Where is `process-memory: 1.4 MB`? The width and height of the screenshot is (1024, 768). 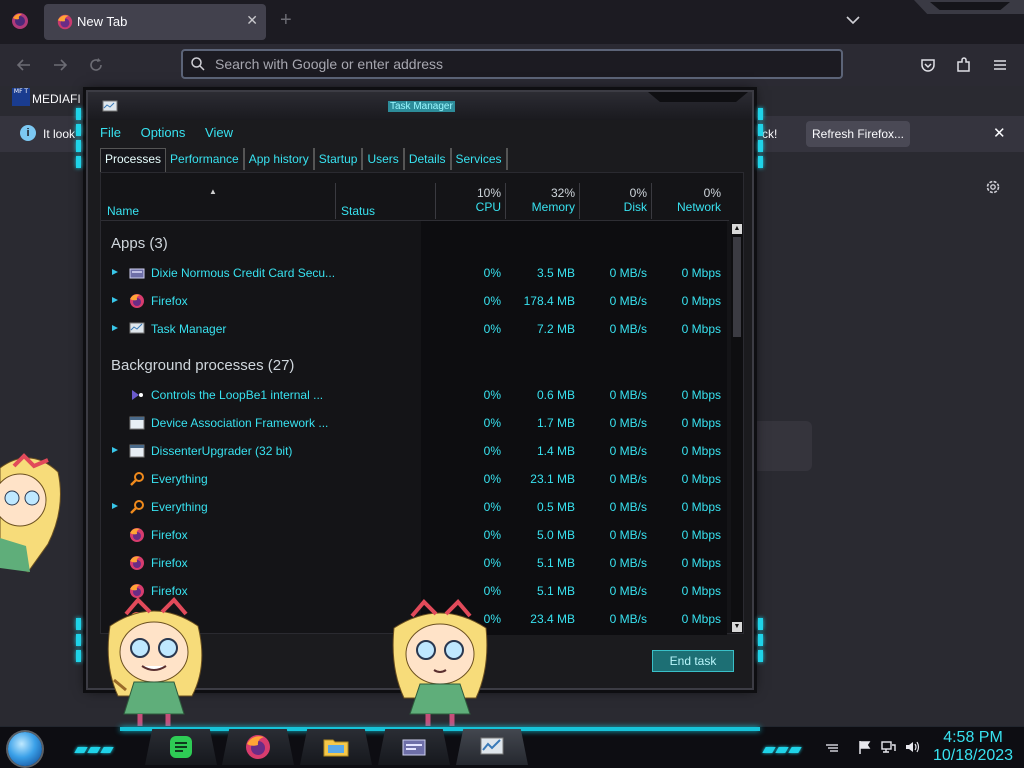
process-memory: 1.4 MB is located at coordinates (555, 451).